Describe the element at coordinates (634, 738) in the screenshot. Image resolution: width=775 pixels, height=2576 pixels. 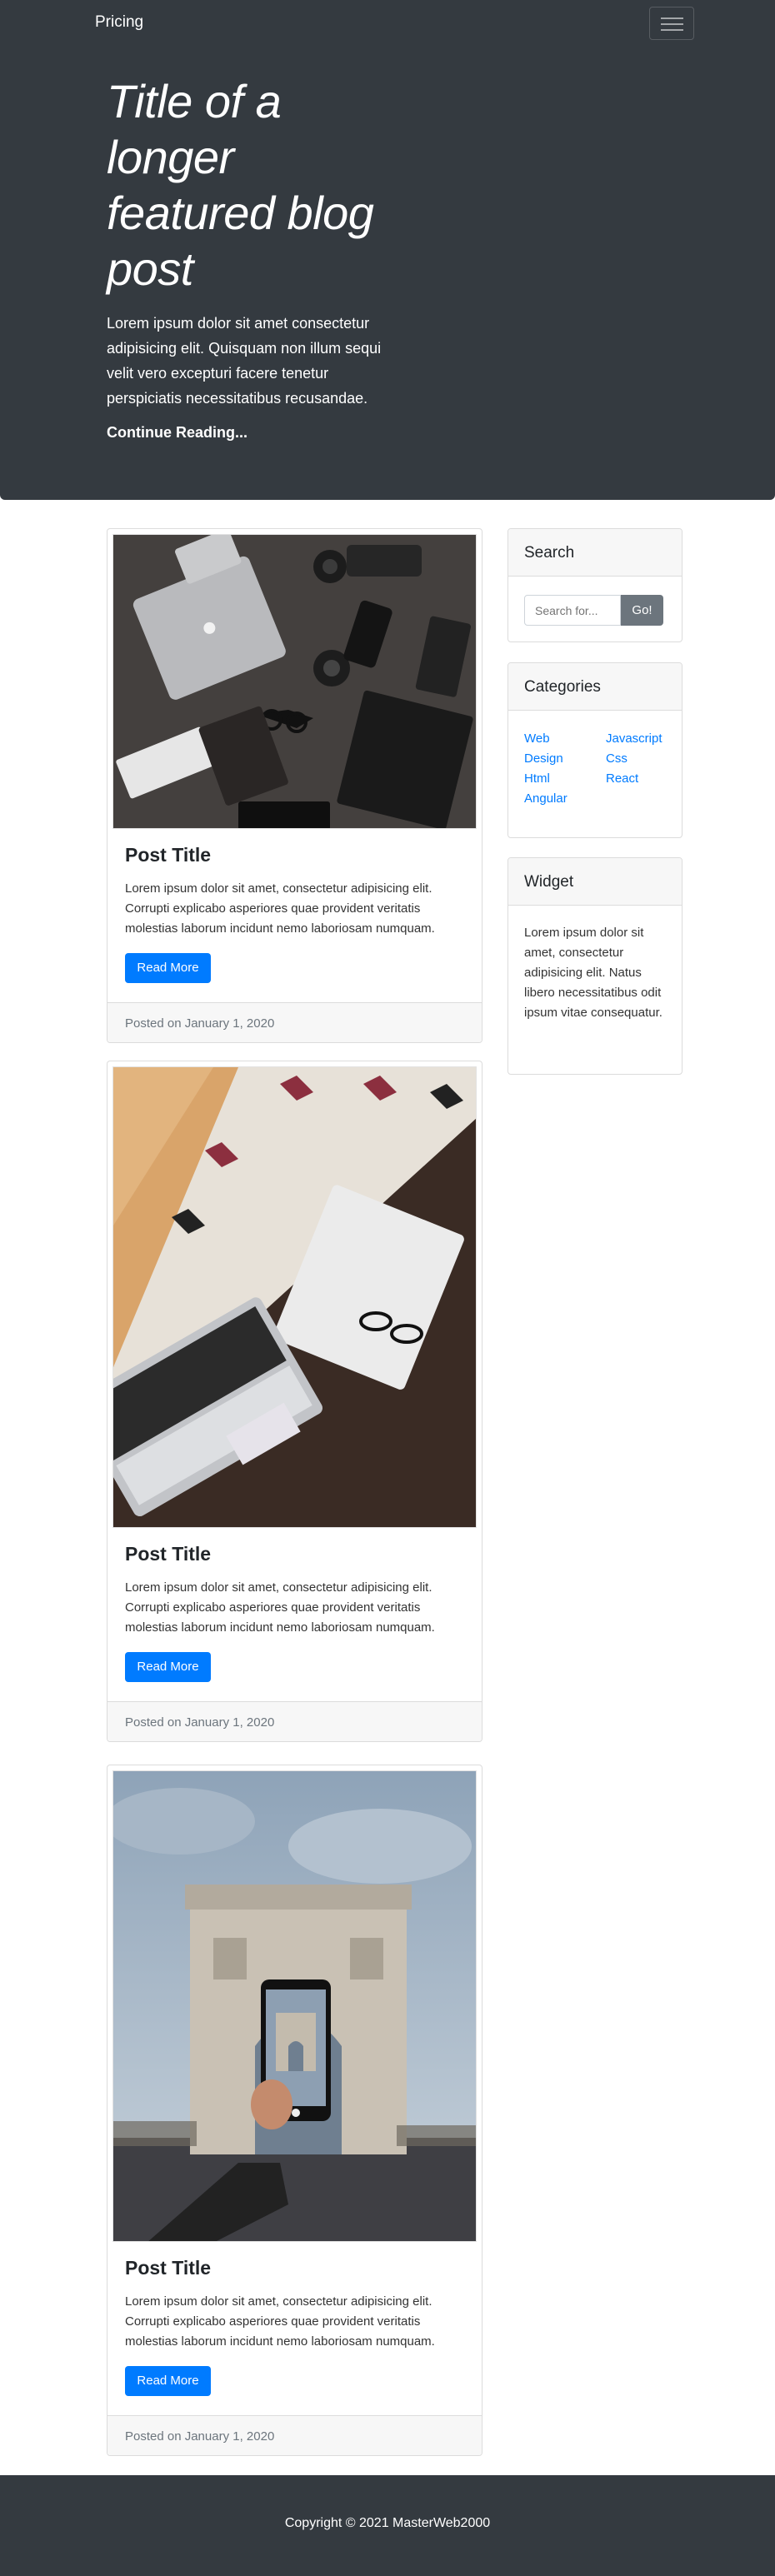
I see `category-link-javascript: Javascript` at that location.